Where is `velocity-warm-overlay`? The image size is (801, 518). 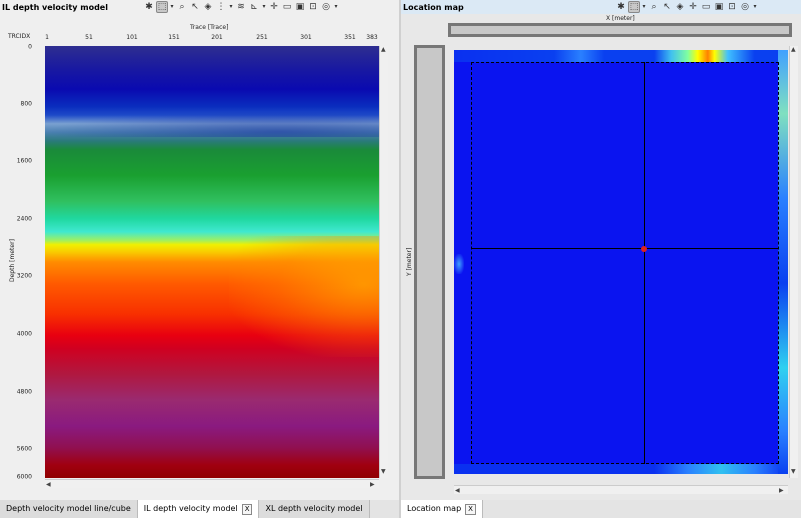
velocity-warm-overlay is located at coordinates (303, 297).